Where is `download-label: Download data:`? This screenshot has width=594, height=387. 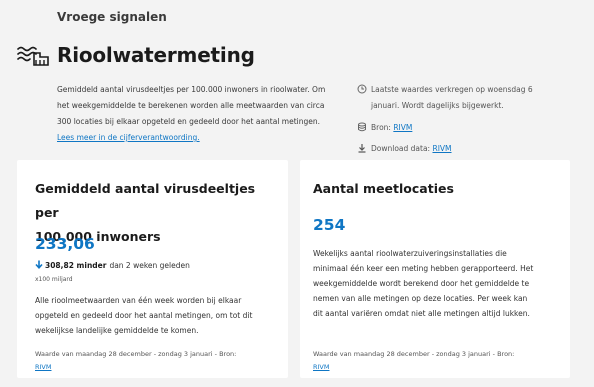
download-label: Download data: is located at coordinates (401, 148).